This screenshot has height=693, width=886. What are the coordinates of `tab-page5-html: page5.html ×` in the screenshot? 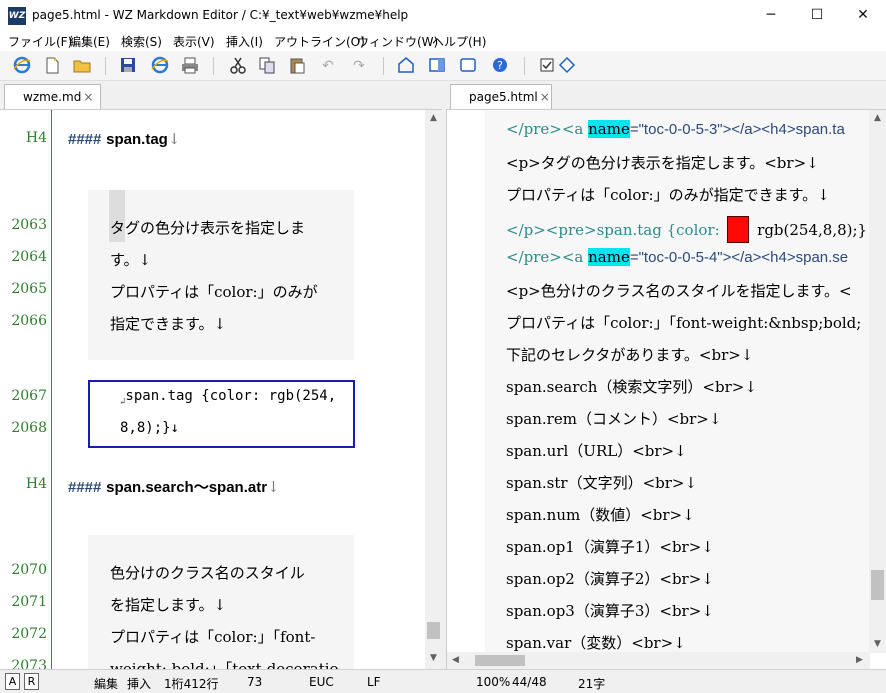 It's located at (501, 96).